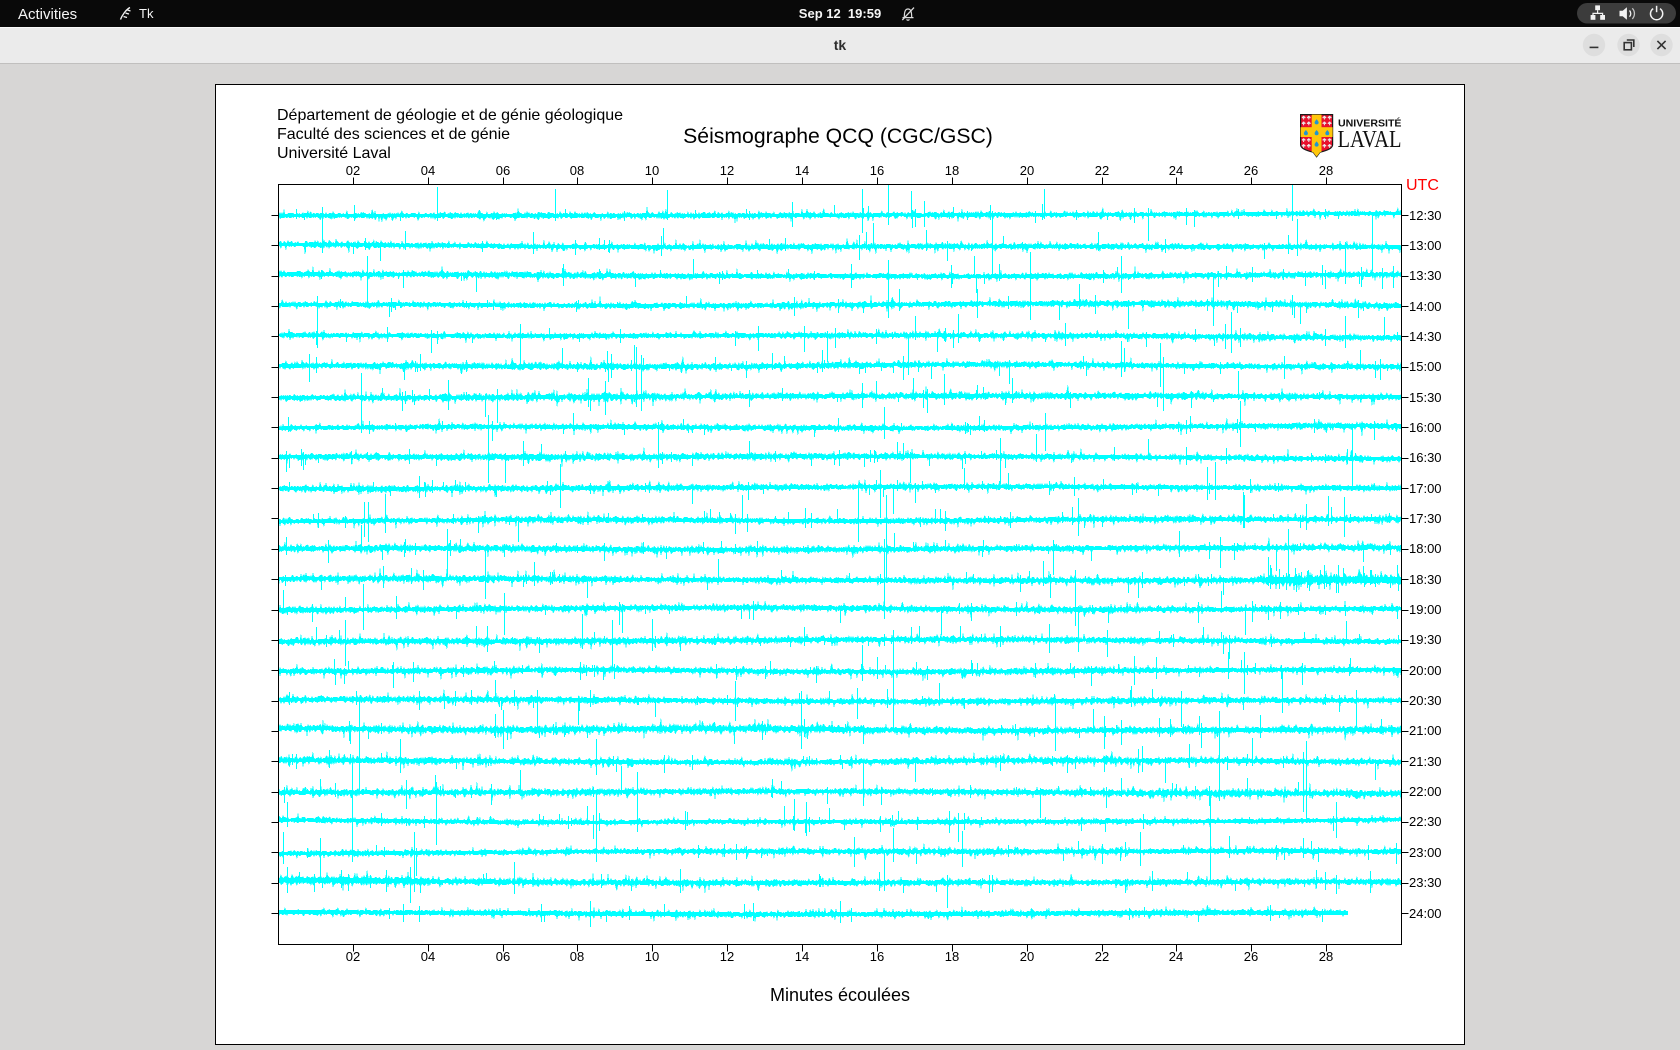 The height and width of the screenshot is (1050, 1680). What do you see at coordinates (1425, 882) in the screenshot?
I see `svg-text: 23:30` at bounding box center [1425, 882].